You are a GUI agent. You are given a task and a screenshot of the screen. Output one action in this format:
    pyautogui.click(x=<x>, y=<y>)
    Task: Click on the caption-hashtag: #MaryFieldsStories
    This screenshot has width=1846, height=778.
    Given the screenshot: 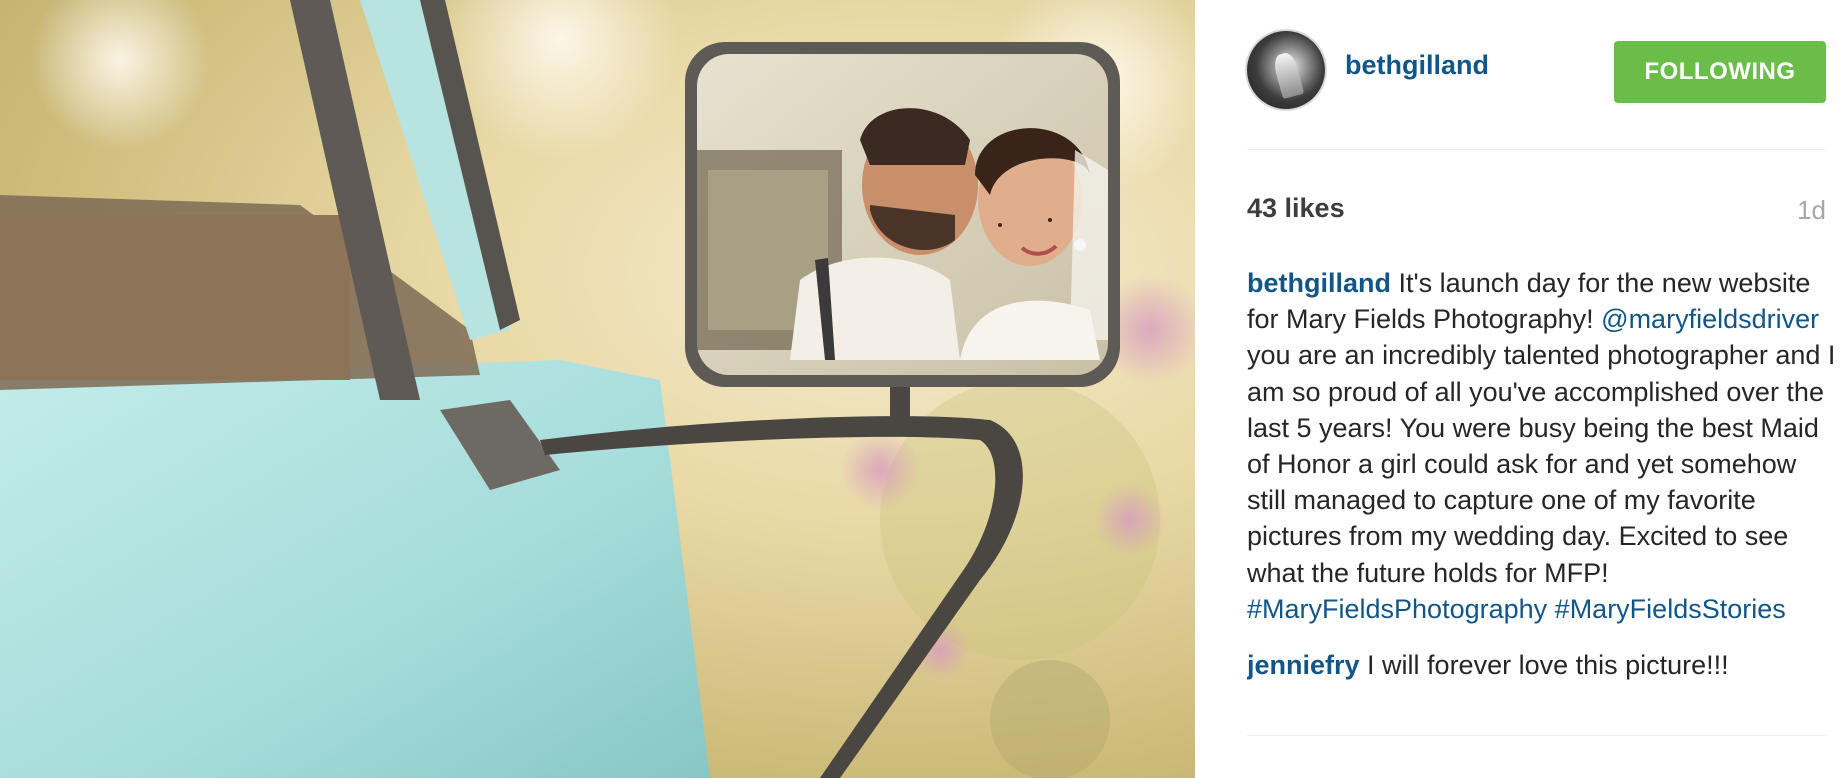 What is the action you would take?
    pyautogui.click(x=1670, y=609)
    